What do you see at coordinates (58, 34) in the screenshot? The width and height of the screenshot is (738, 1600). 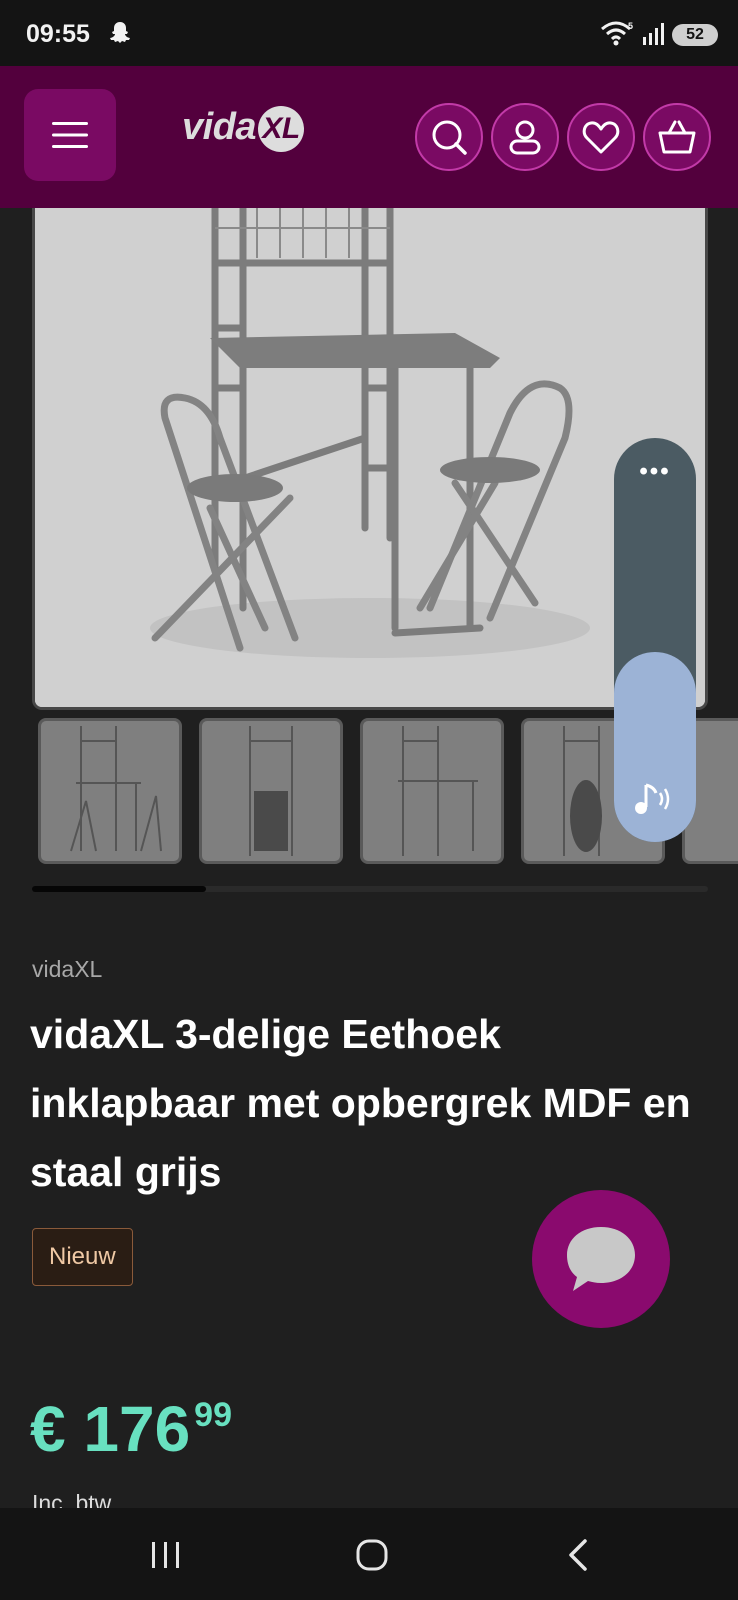 I see `status-time: 09:55` at bounding box center [58, 34].